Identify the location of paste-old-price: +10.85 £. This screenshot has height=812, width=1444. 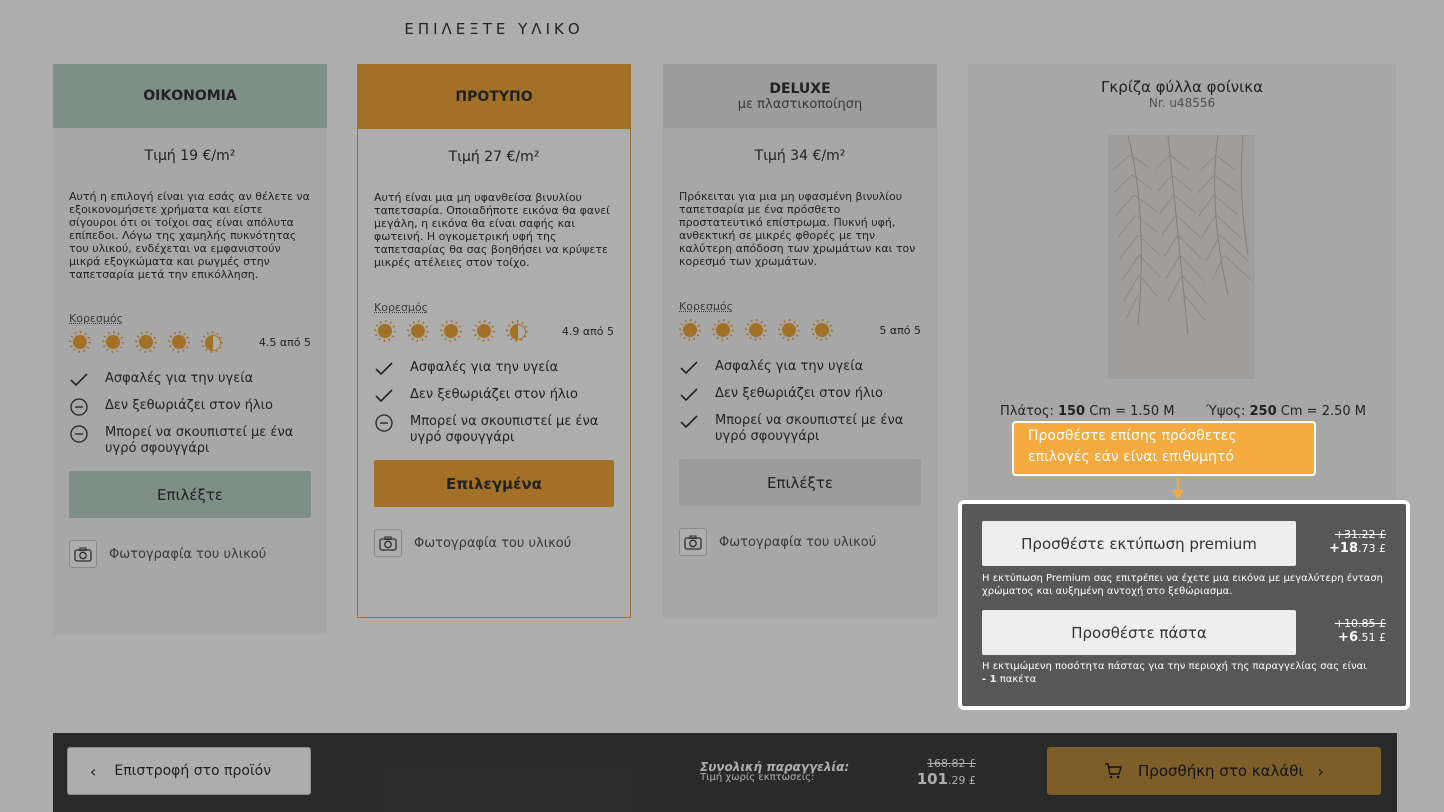
(1360, 623).